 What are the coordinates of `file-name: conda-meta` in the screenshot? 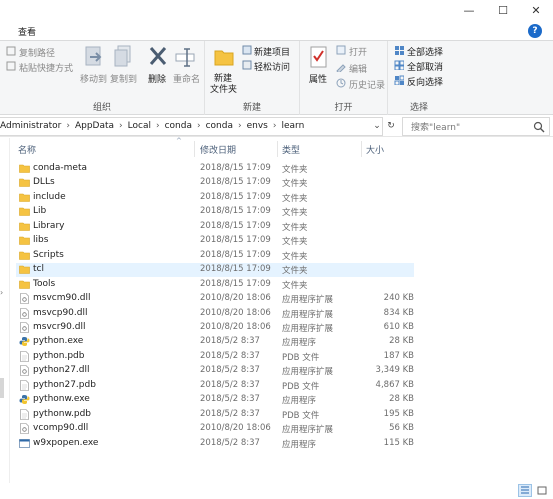 It's located at (60, 168).